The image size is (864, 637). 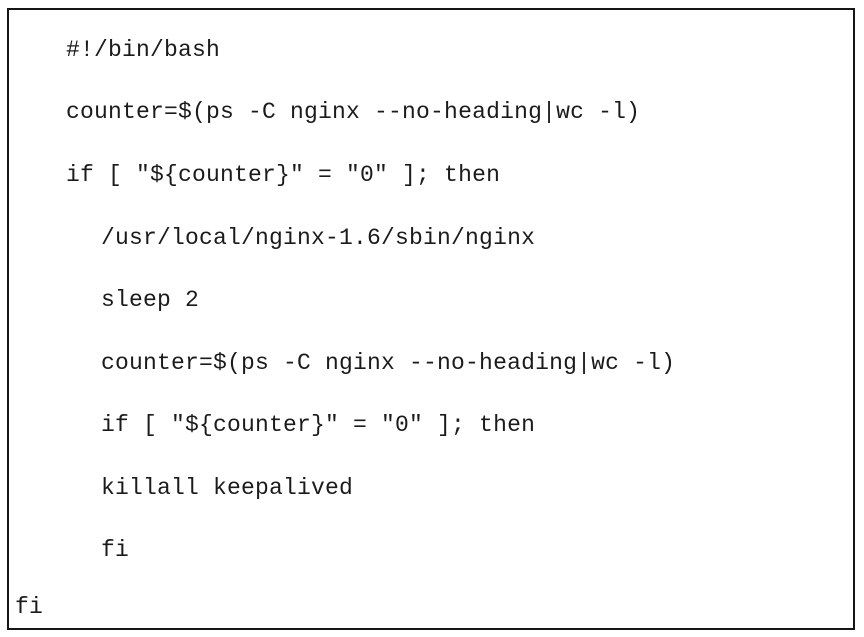 I want to click on code-line: killall keepalived, so click(x=227, y=488).